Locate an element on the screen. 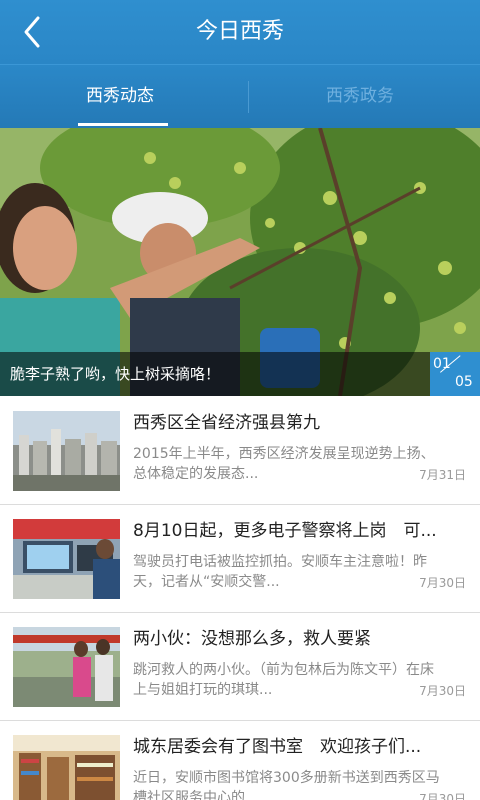 This screenshot has height=800, width=480. header-bar: 今日西秀 is located at coordinates (240, 32).